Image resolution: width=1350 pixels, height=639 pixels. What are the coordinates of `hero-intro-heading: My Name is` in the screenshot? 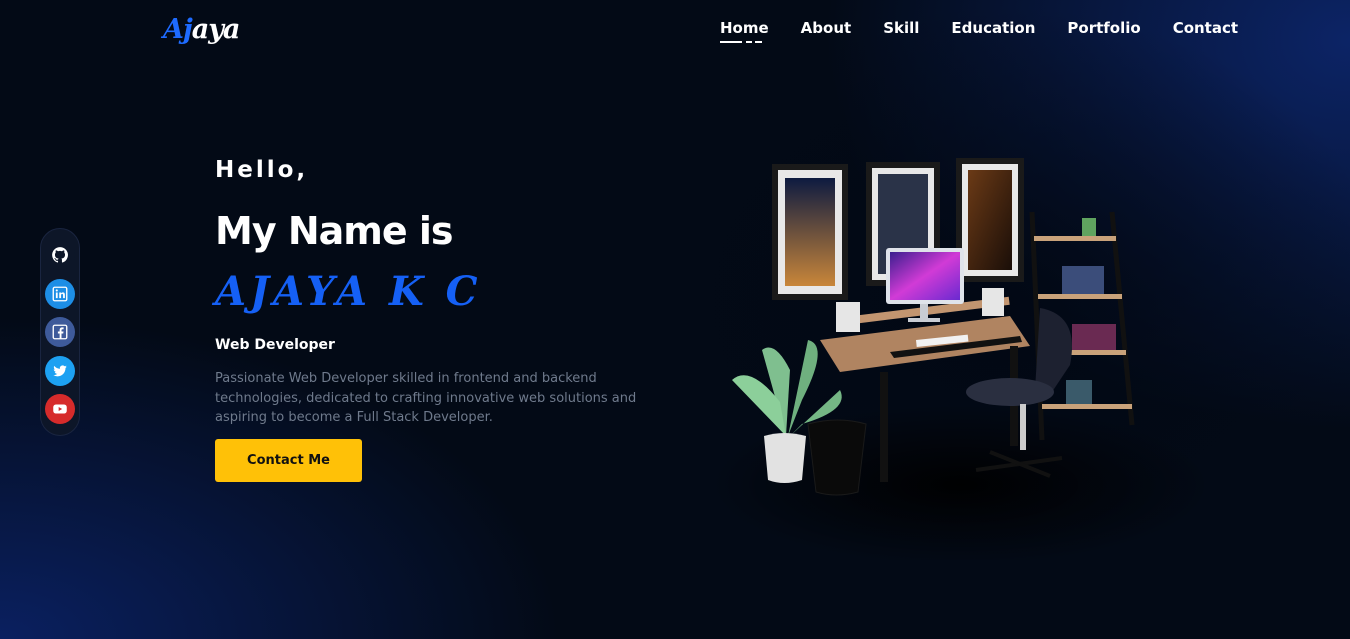 It's located at (334, 231).